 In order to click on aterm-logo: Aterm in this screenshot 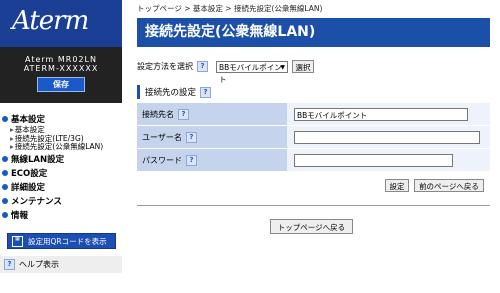, I will do `click(61, 23)`.